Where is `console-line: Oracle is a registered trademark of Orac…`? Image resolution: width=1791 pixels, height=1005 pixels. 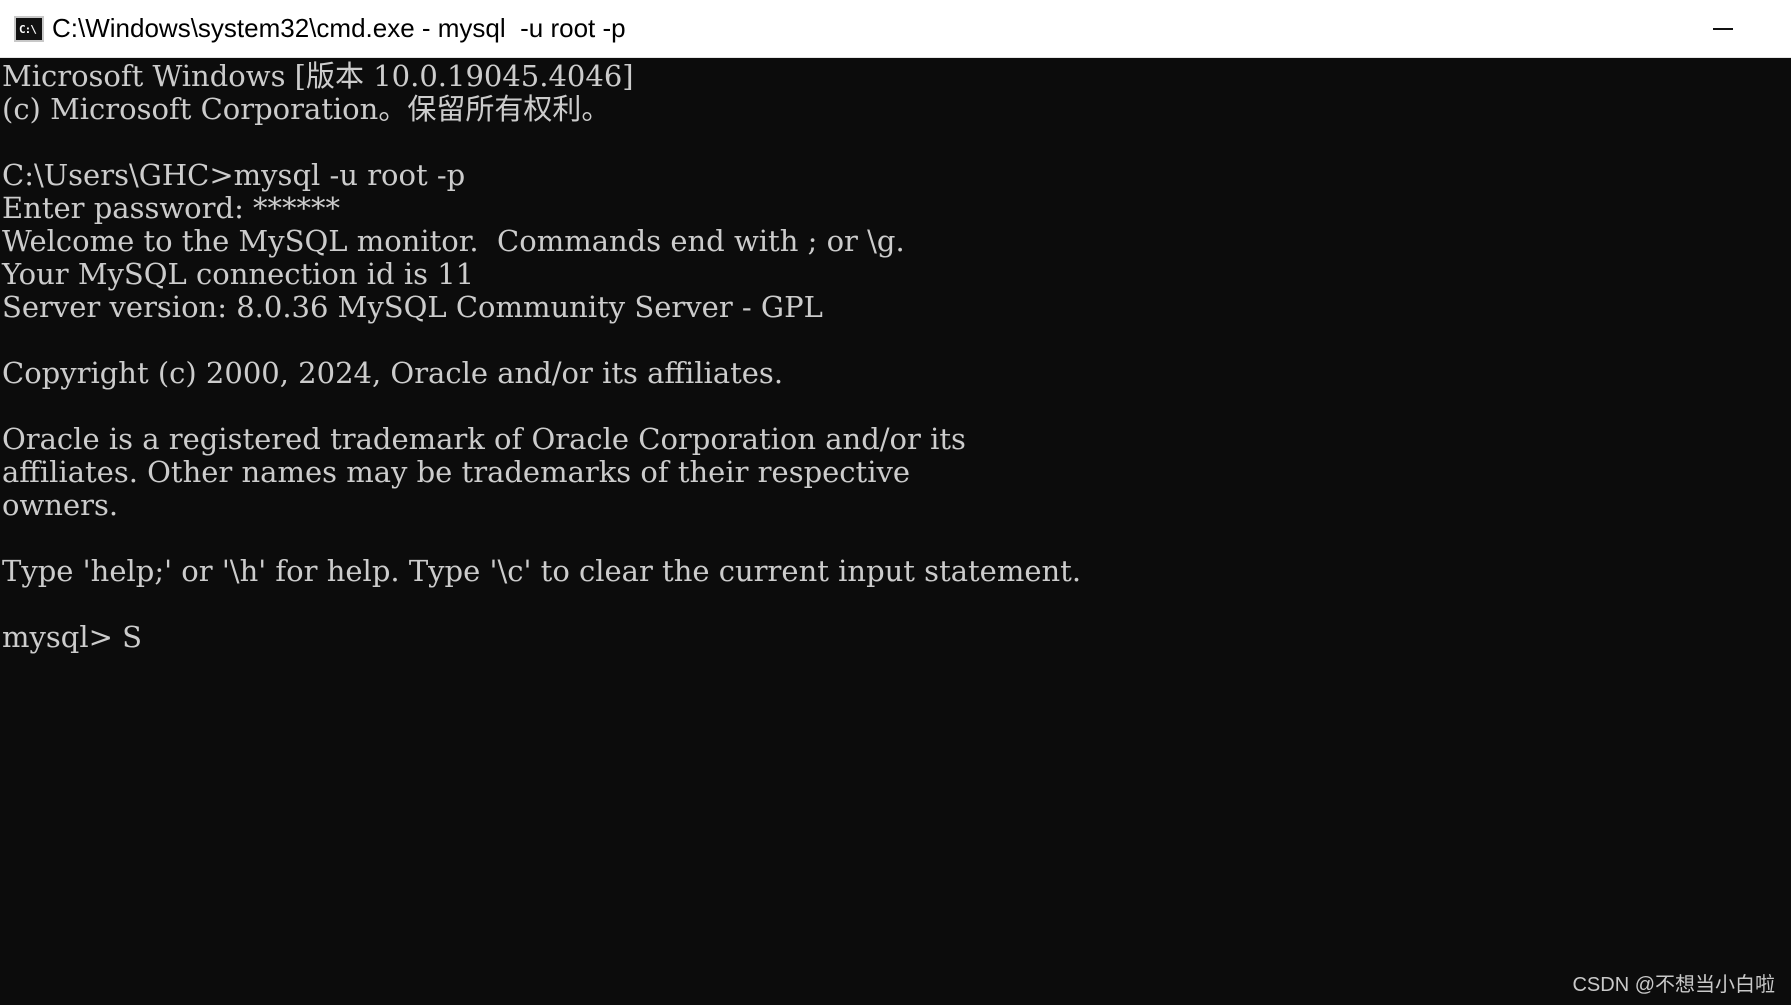
console-line: Oracle is a registered trademark of Orac… is located at coordinates (484, 439).